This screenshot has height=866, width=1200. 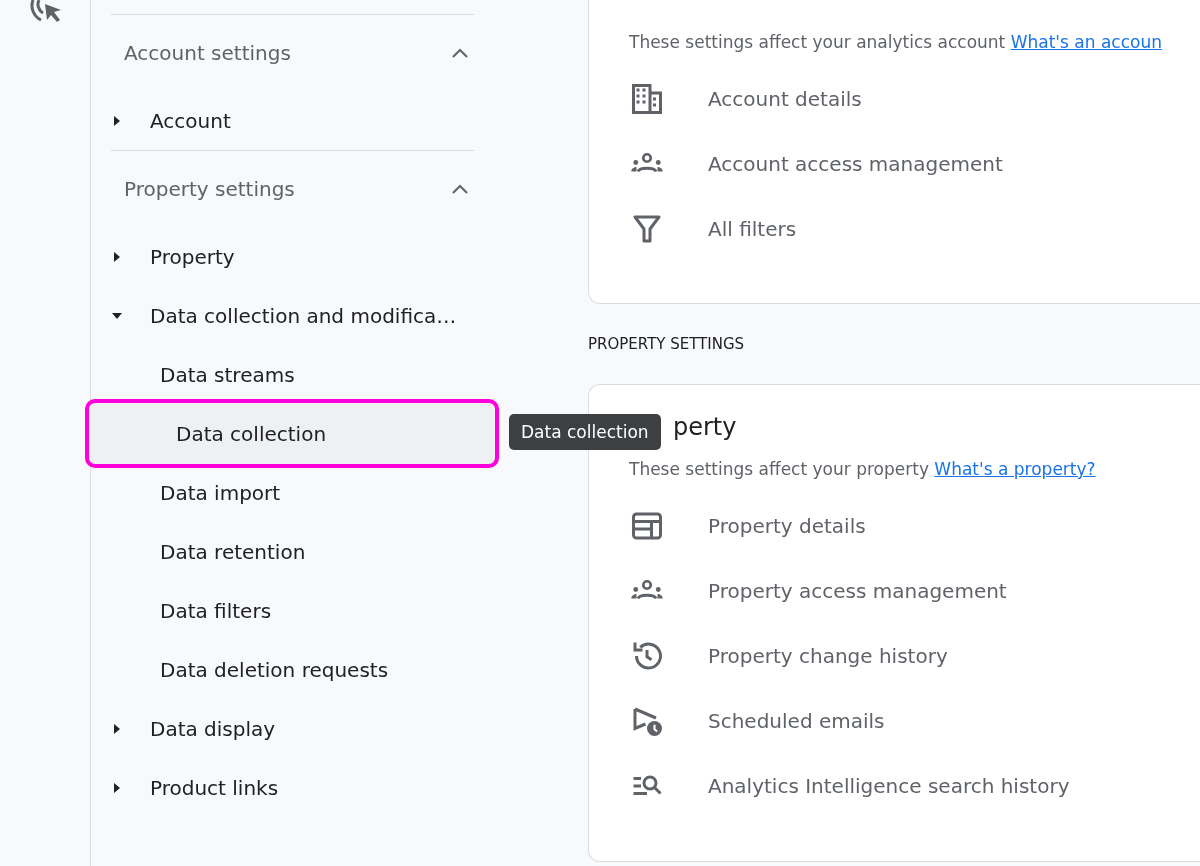 I want to click on card-description: These settings affect your analytics account What's an accoun, so click(x=896, y=42).